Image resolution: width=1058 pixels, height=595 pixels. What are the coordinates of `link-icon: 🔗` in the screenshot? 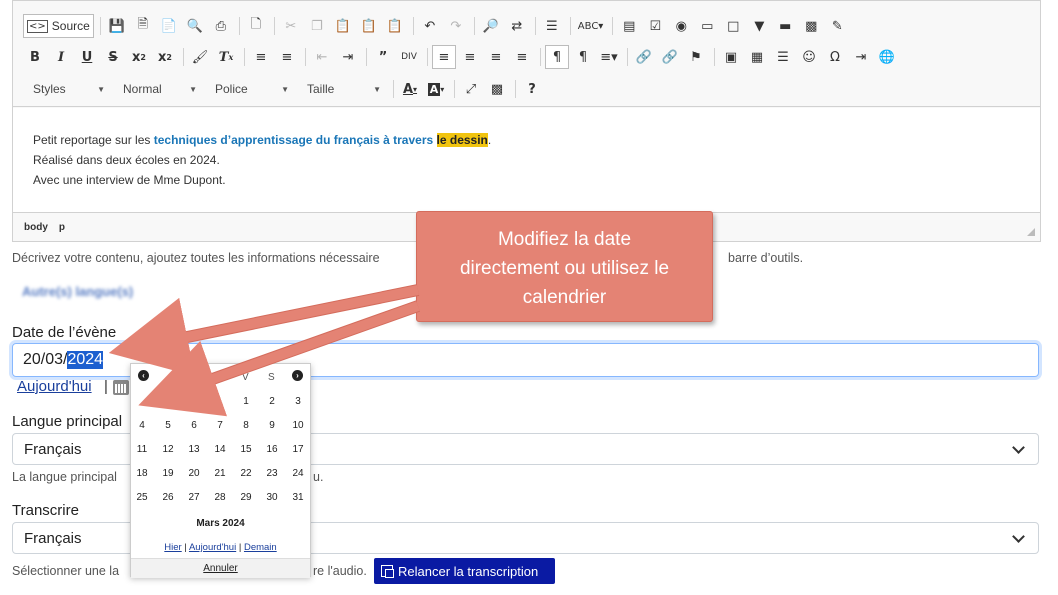 It's located at (644, 57).